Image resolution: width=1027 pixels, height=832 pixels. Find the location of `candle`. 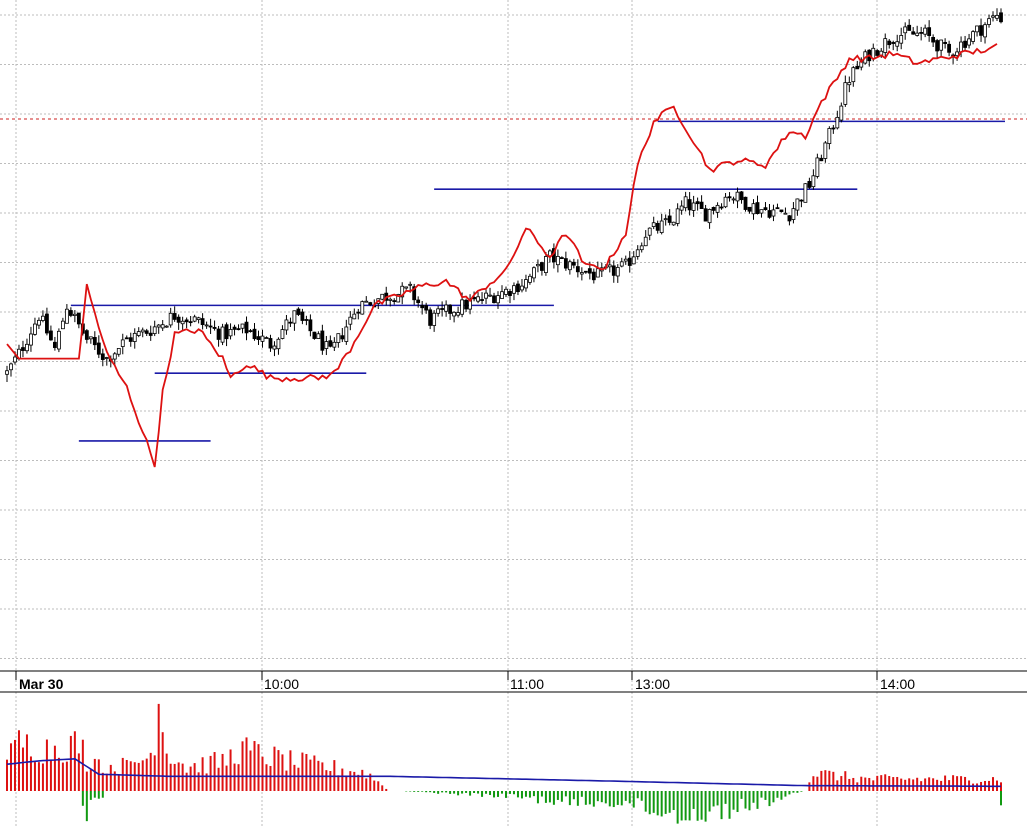

candle is located at coordinates (805, 192).